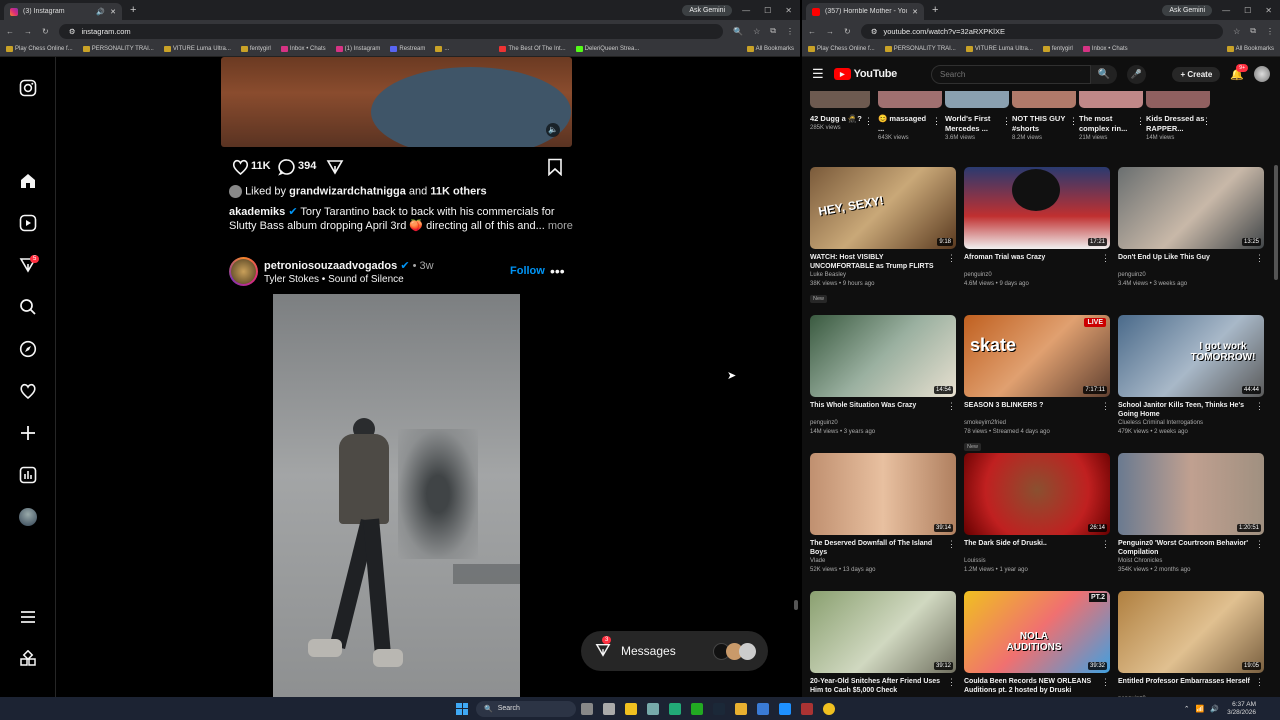 The width and height of the screenshot is (1280, 720). Describe the element at coordinates (1191, 561) in the screenshot. I see `channel-name: Moist Chronicles` at that location.